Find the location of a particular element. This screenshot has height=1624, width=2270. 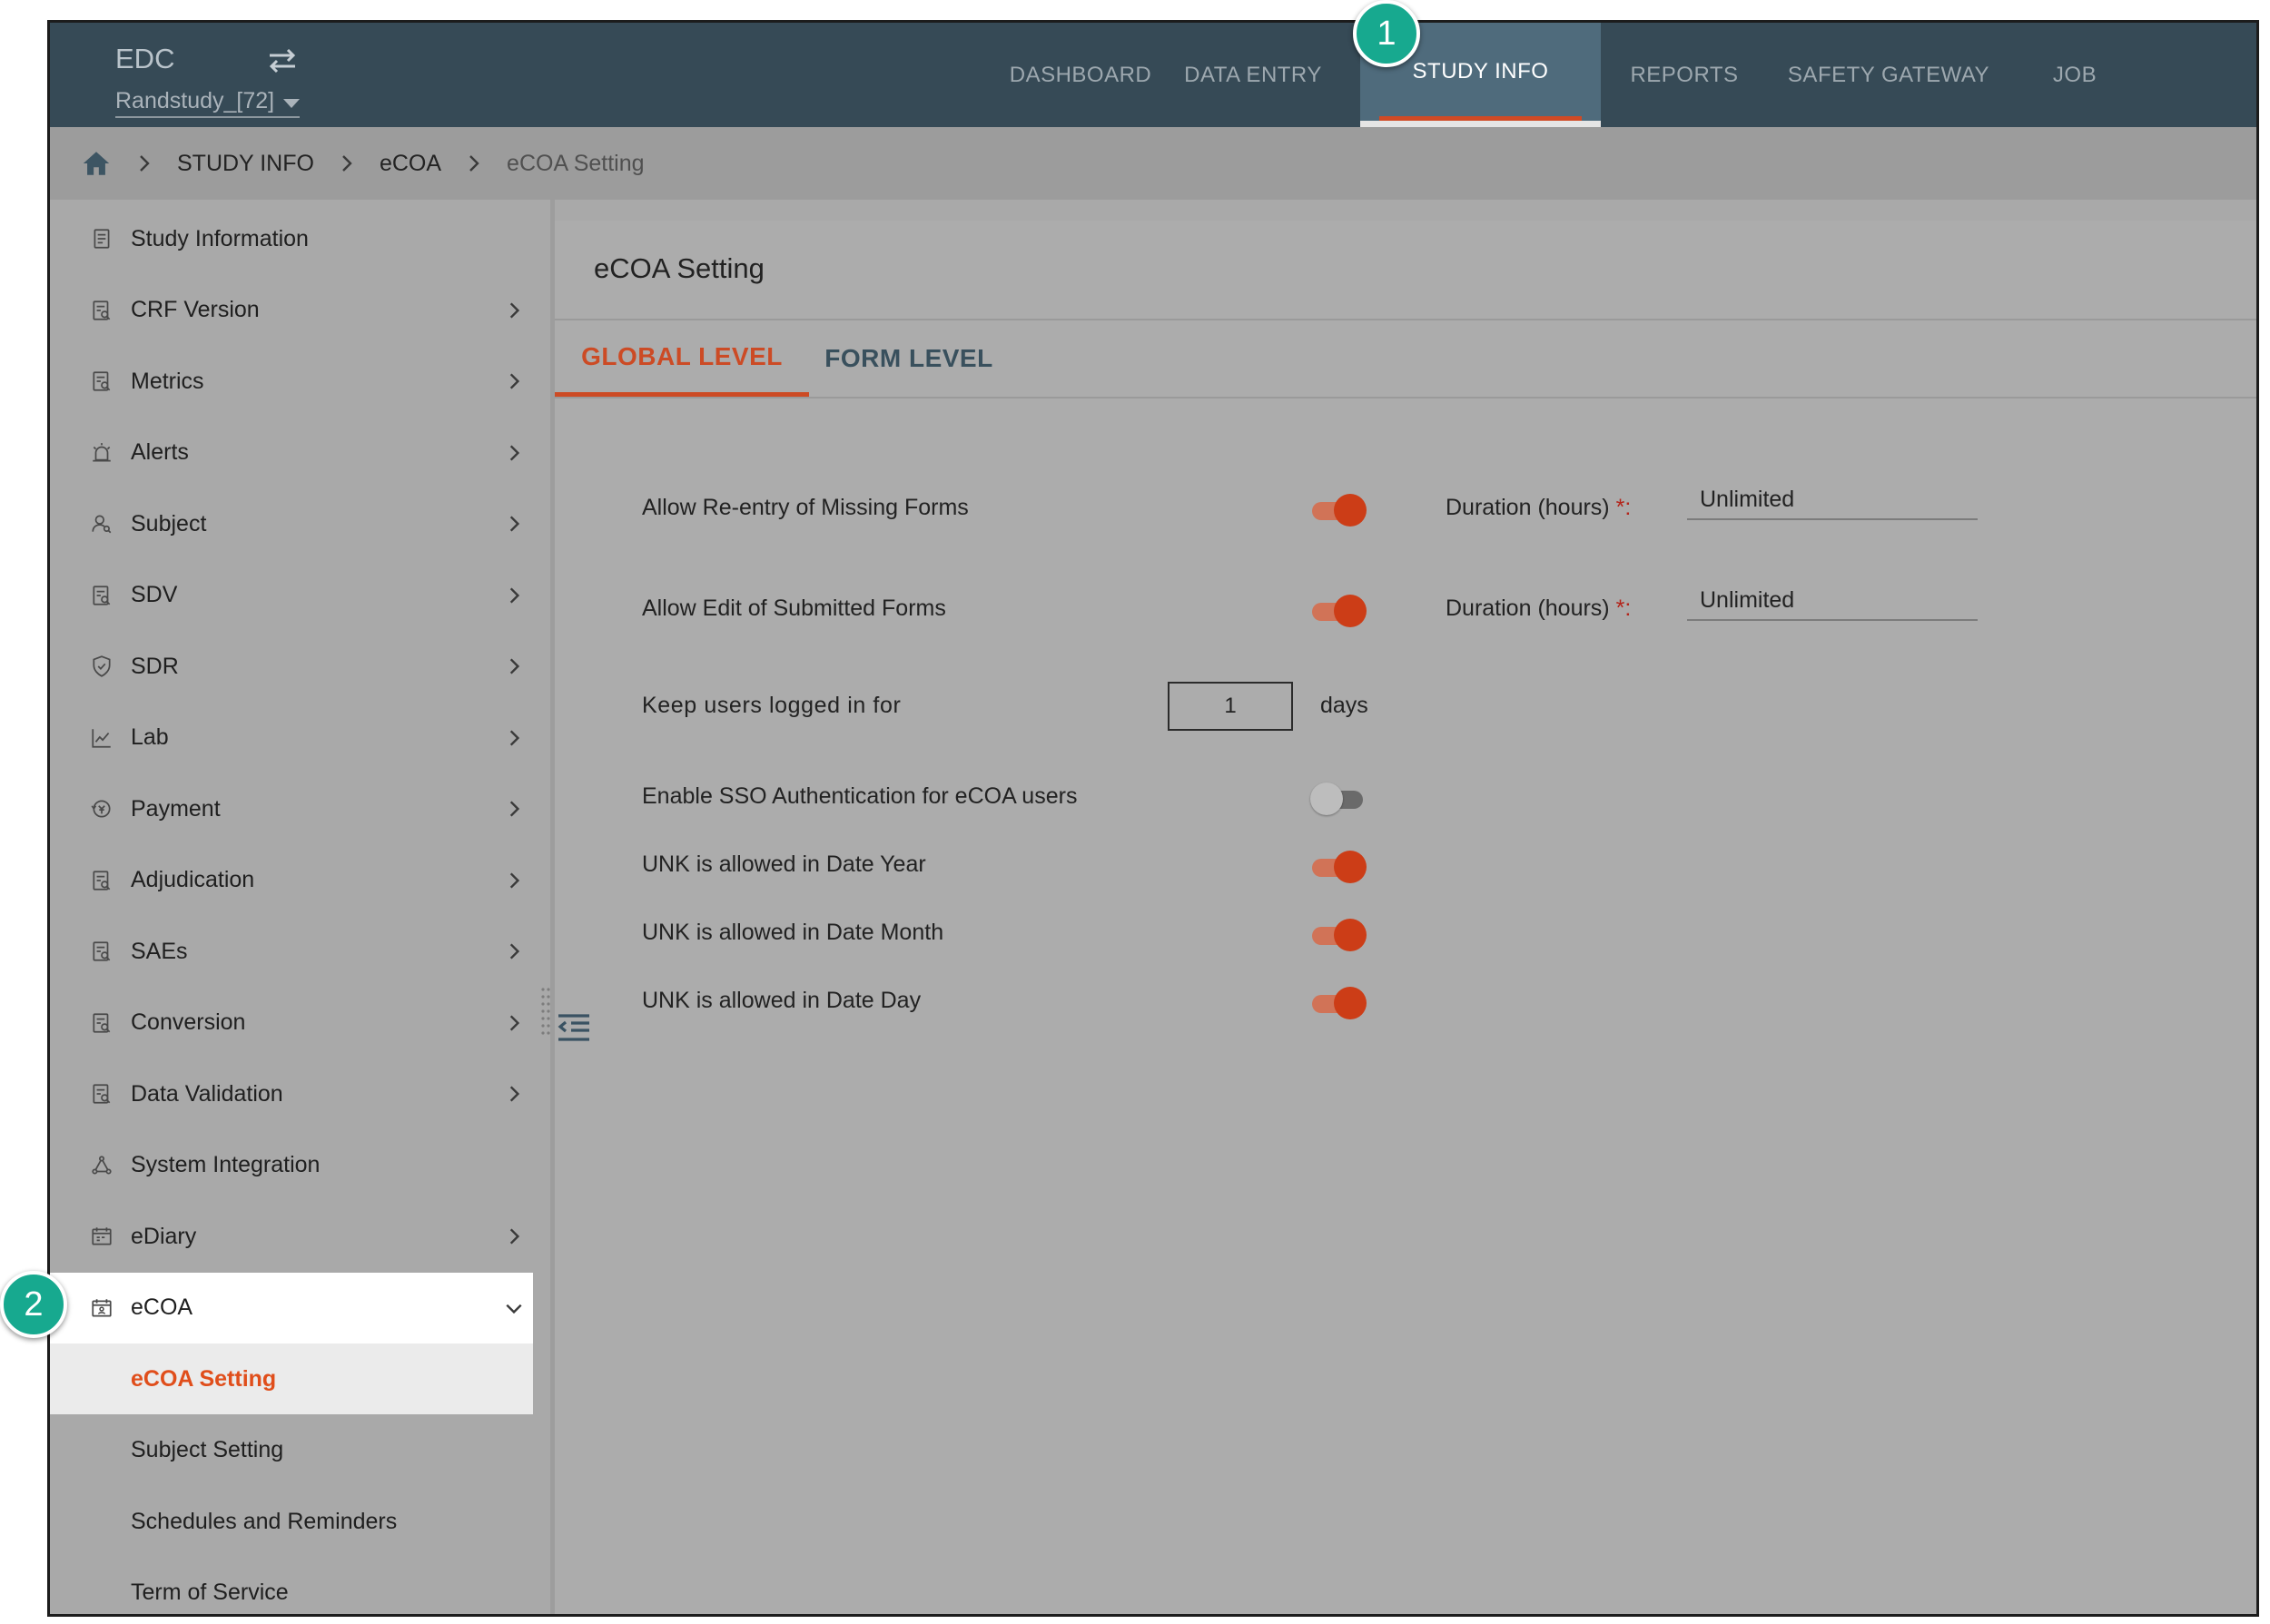

caret-down-icon is located at coordinates (292, 103).